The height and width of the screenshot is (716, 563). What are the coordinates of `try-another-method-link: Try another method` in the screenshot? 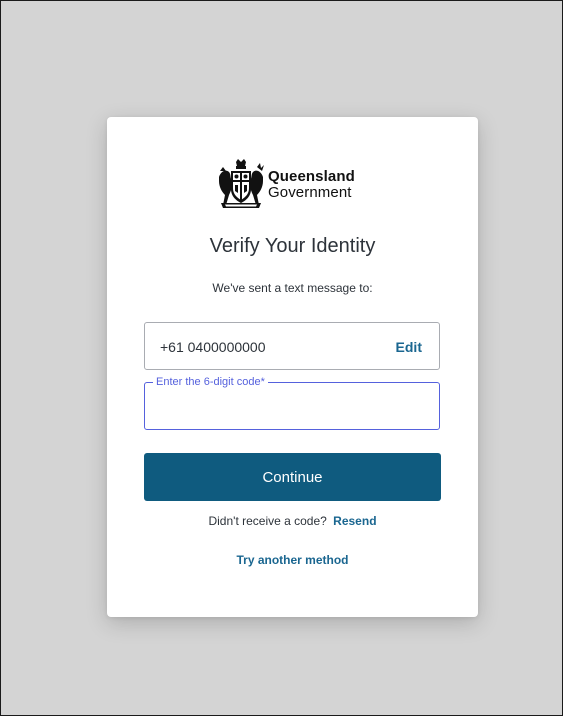 It's located at (292, 560).